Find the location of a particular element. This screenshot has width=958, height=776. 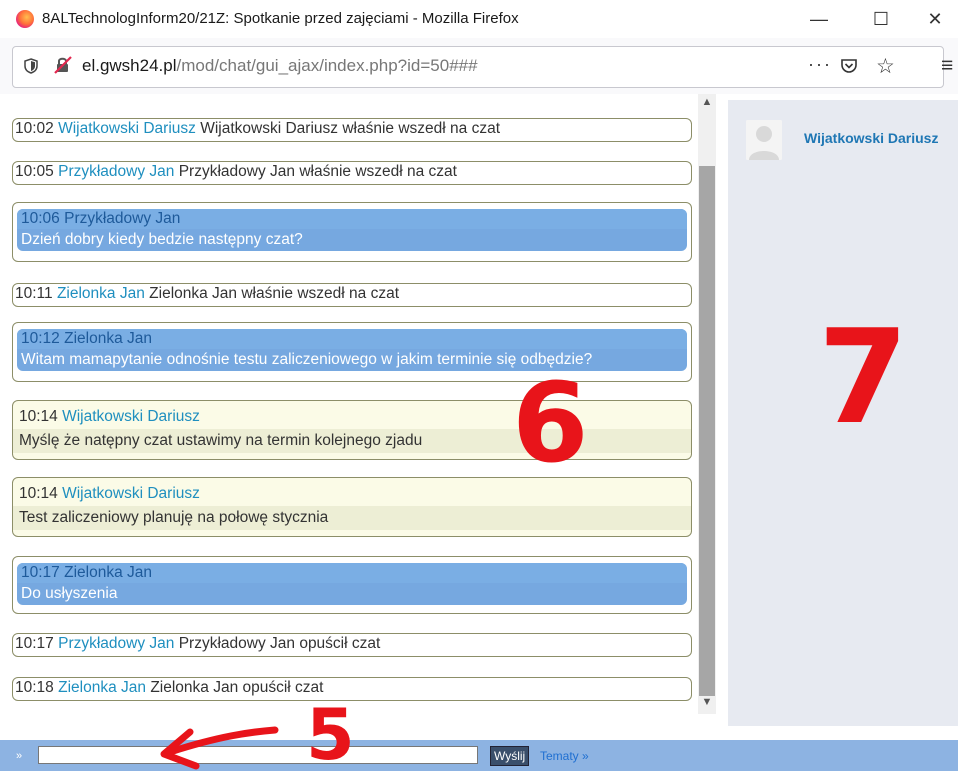

bookmark-star-icon: ☆ is located at coordinates (885, 66).